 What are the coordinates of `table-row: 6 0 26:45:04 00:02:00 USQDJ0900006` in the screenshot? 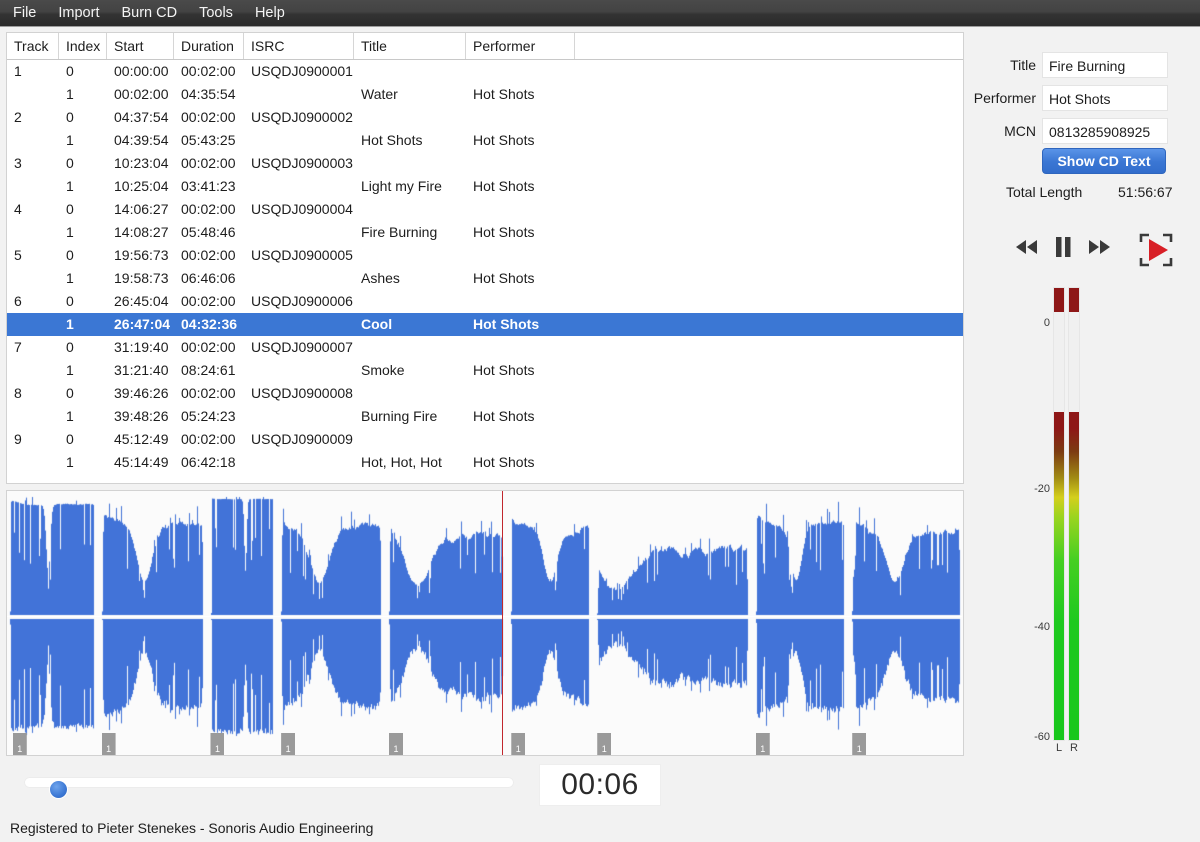 It's located at (485, 301).